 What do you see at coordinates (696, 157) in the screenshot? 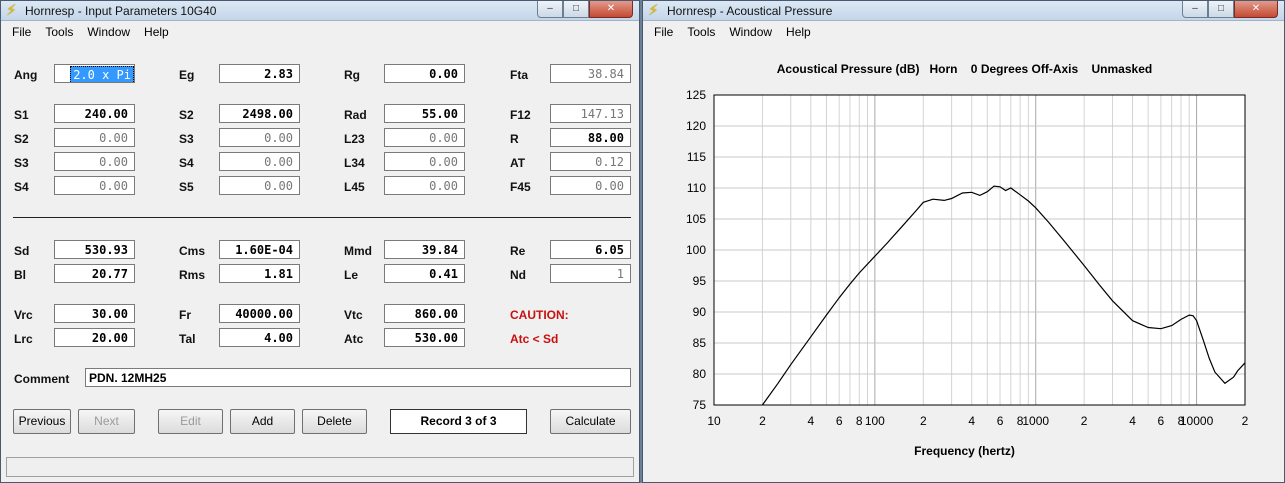
I see `y-tick-label: 115` at bounding box center [696, 157].